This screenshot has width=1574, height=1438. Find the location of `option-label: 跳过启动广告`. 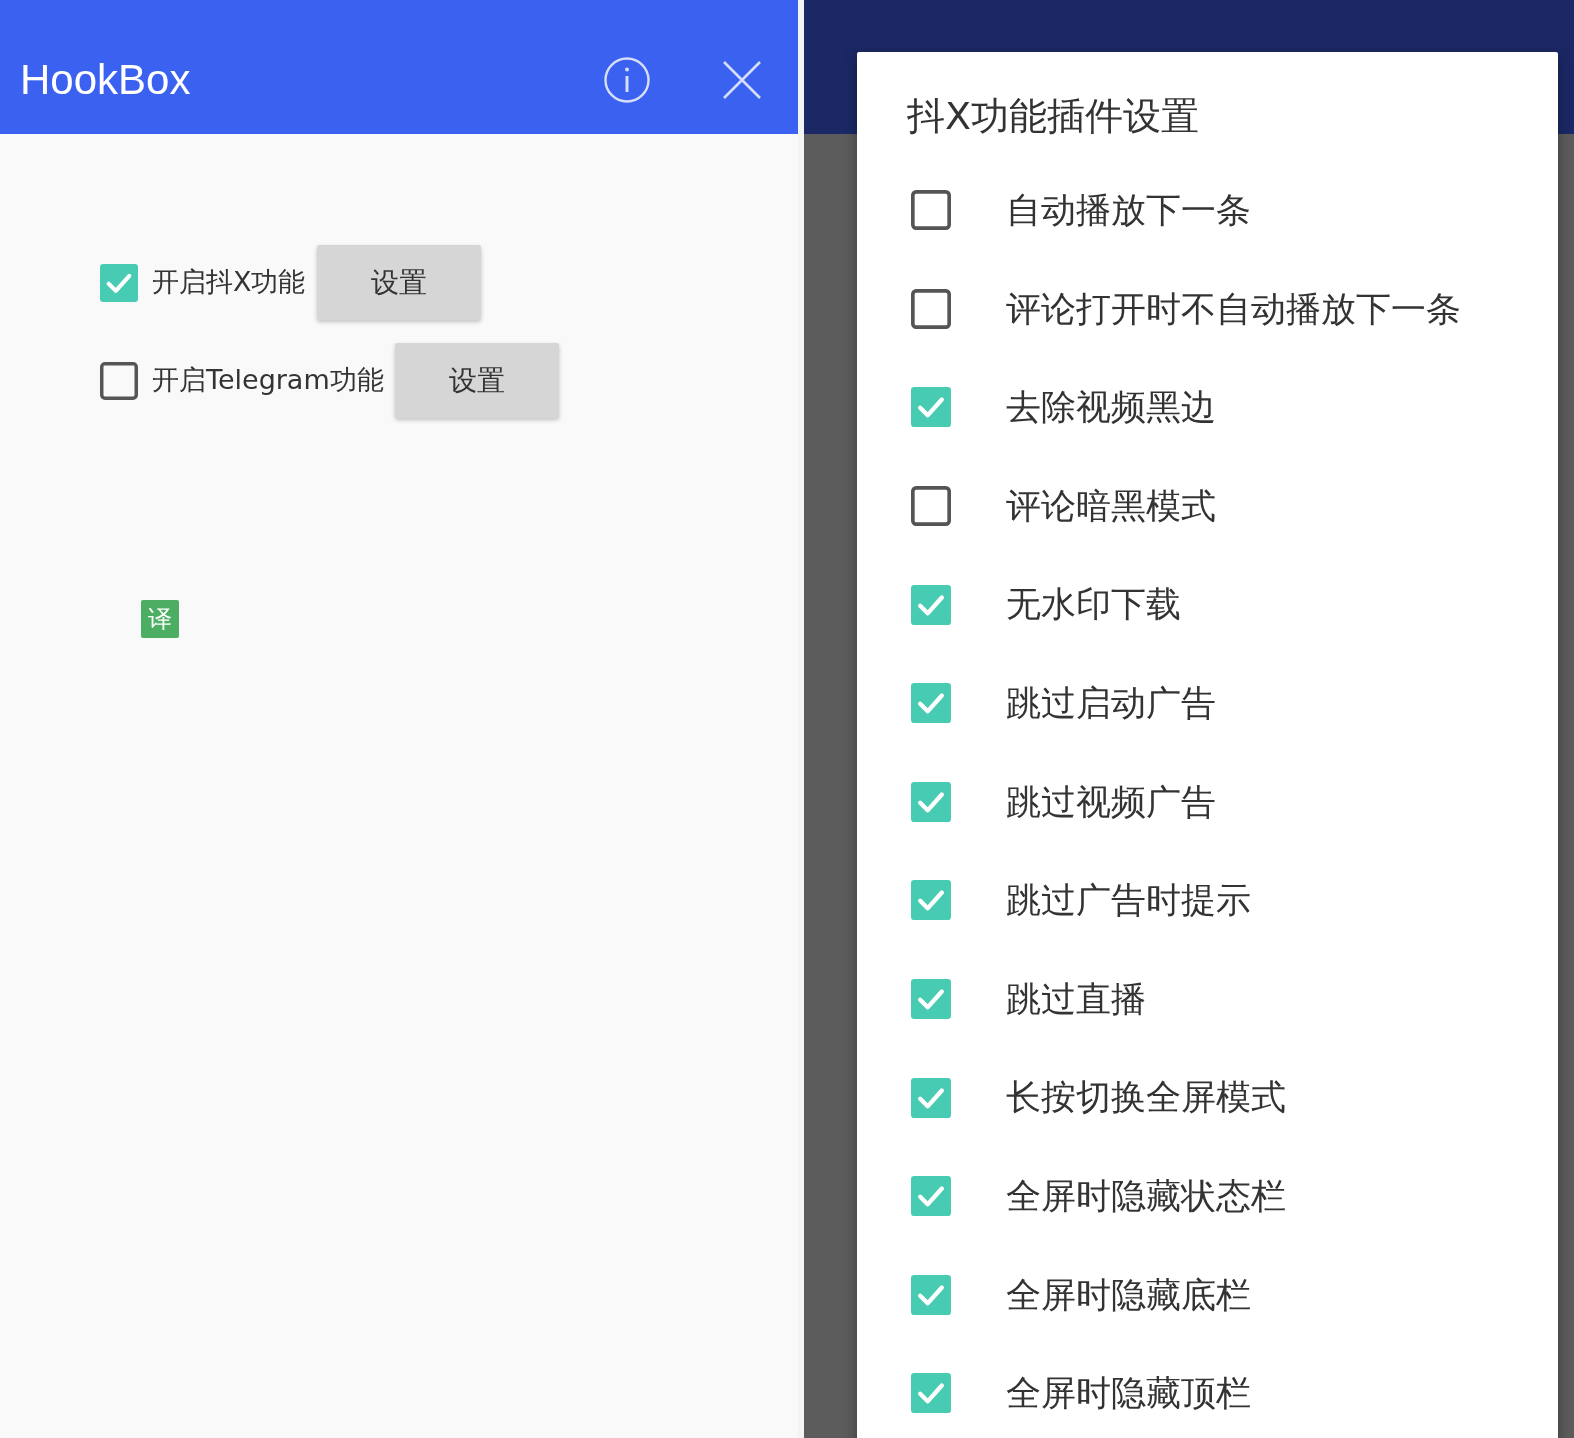

option-label: 跳过启动广告 is located at coordinates (1111, 703).